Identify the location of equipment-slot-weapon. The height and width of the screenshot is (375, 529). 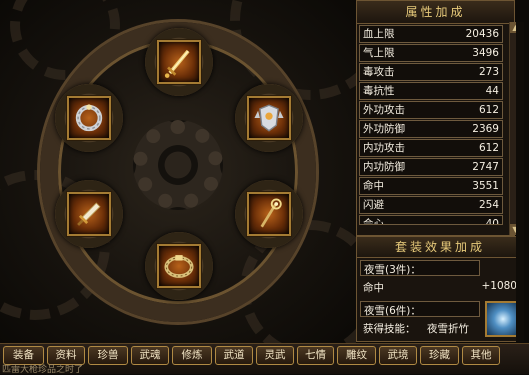
(179, 62).